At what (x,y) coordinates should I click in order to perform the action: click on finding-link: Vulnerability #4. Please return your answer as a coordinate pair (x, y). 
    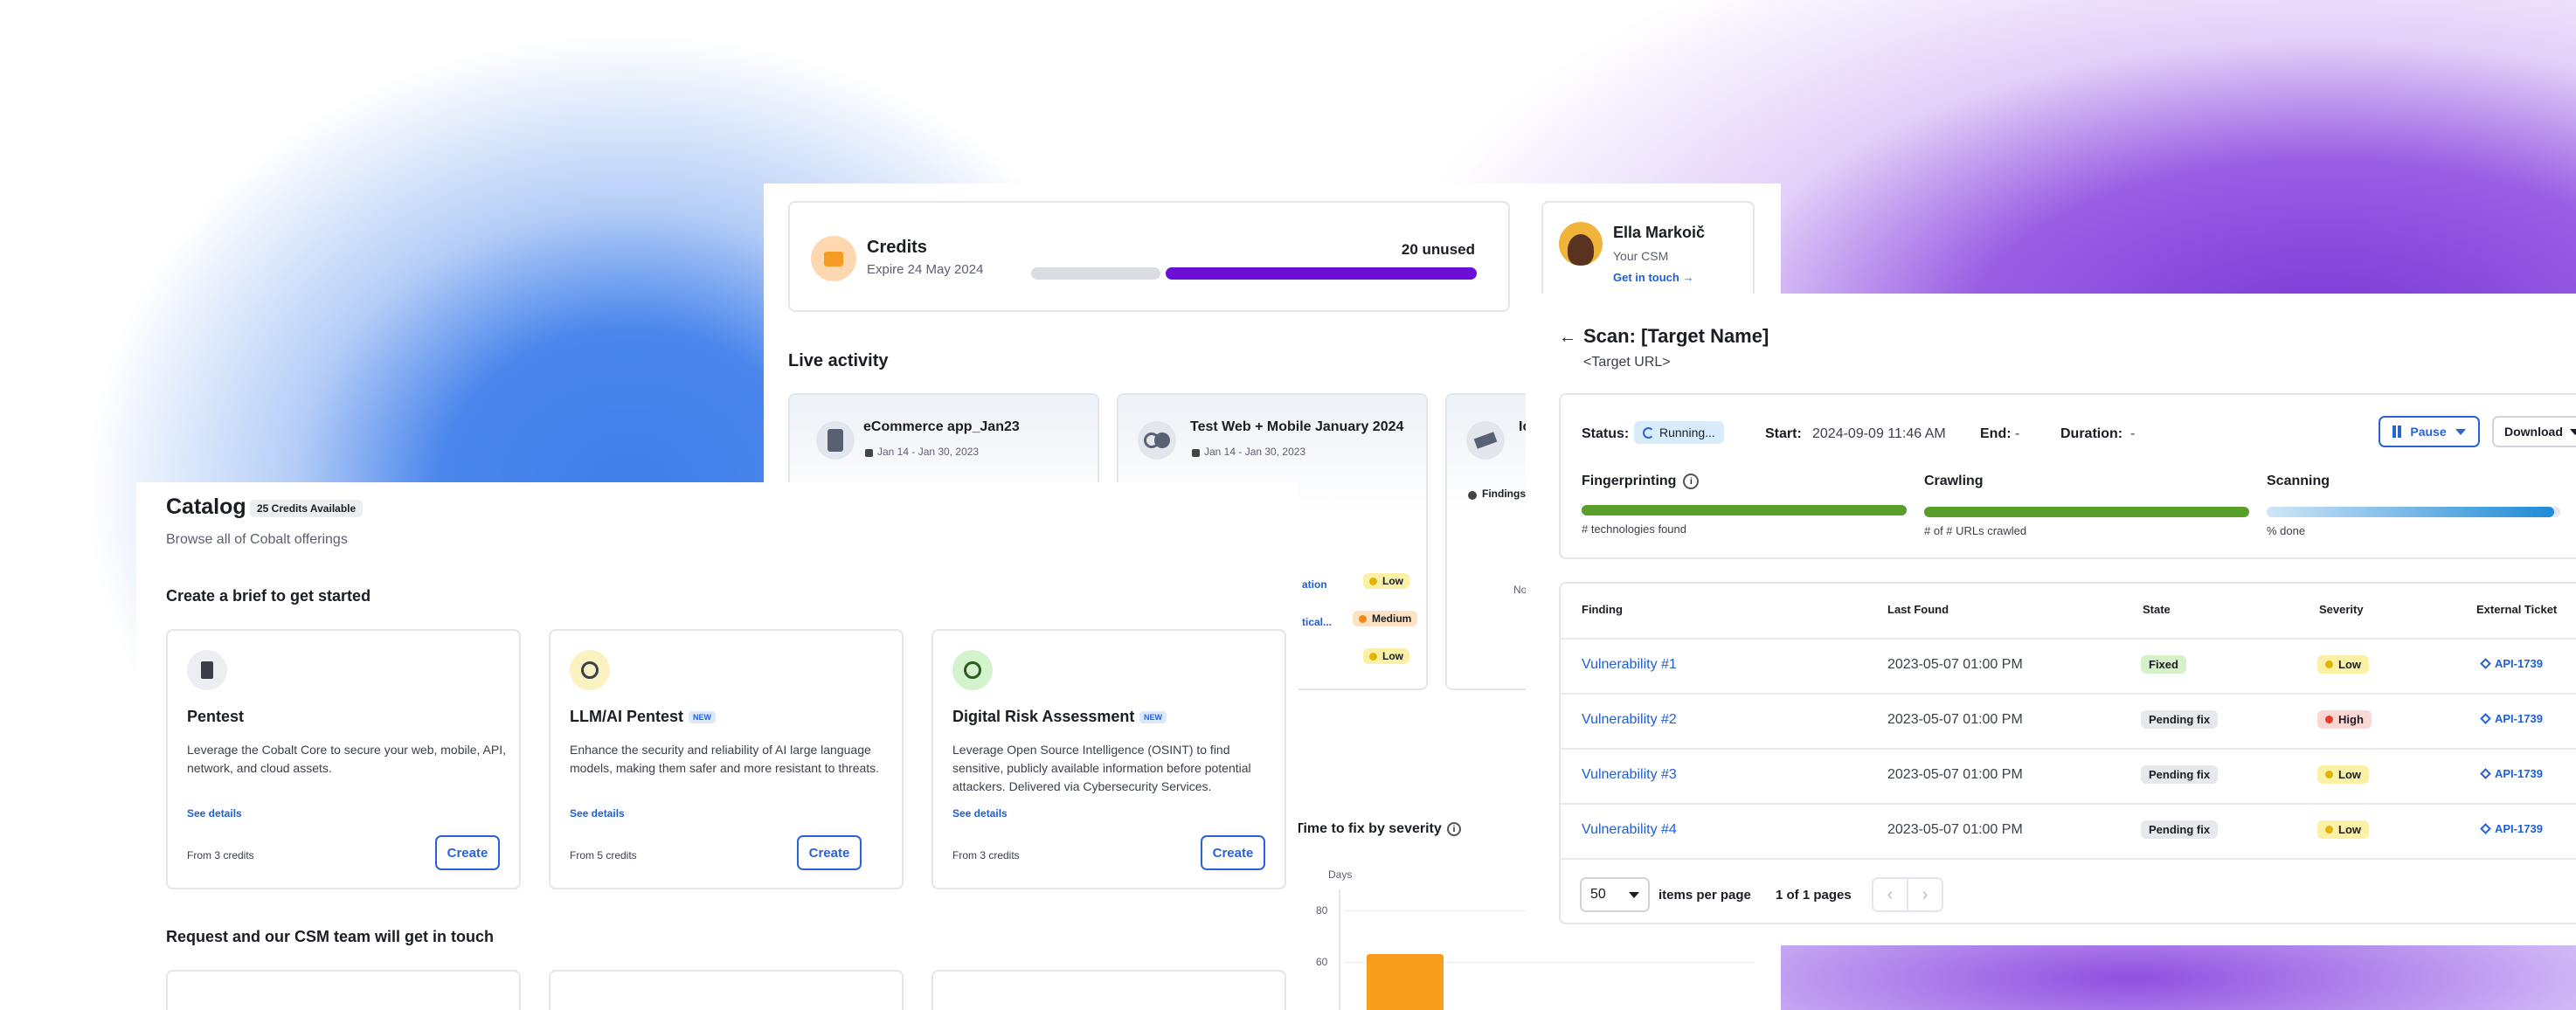
    Looking at the image, I should click on (1629, 830).